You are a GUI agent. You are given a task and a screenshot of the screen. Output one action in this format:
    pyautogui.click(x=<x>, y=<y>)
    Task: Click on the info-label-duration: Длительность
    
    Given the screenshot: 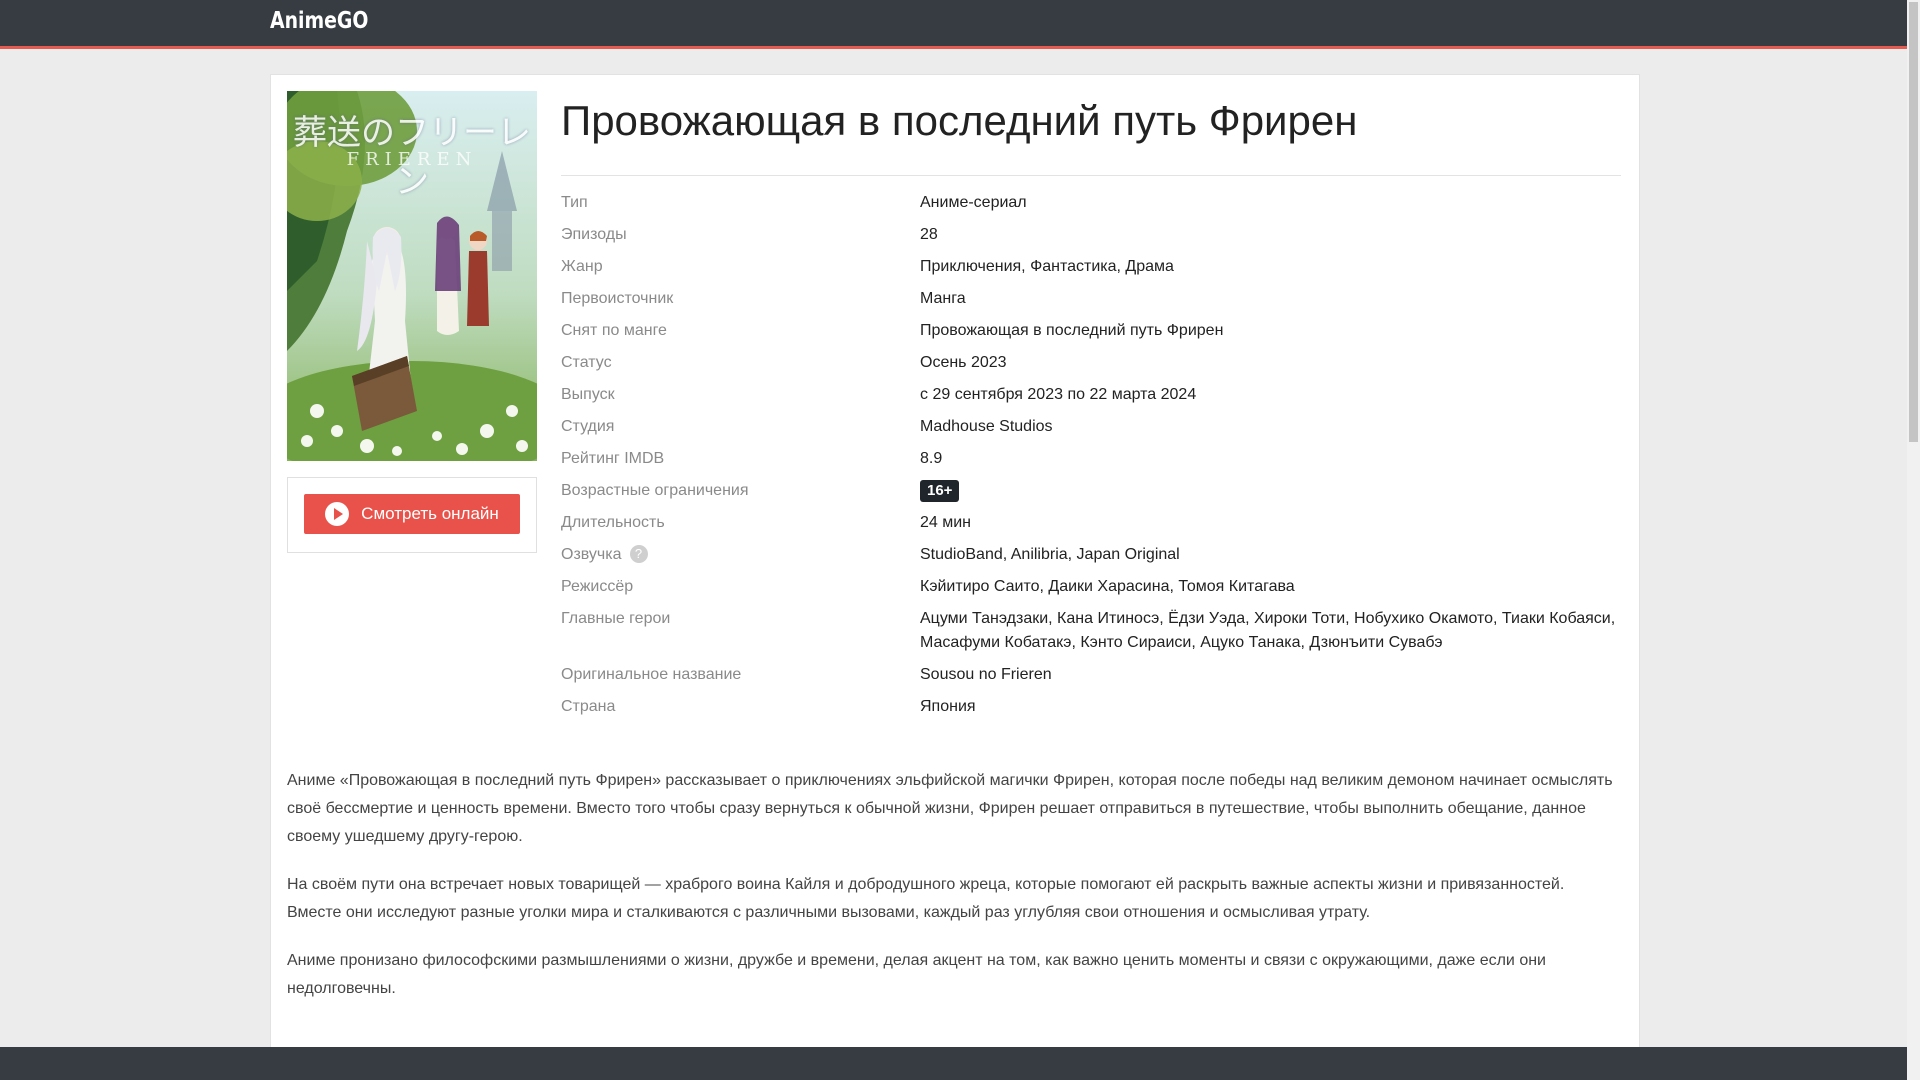 What is the action you would take?
    pyautogui.click(x=613, y=522)
    